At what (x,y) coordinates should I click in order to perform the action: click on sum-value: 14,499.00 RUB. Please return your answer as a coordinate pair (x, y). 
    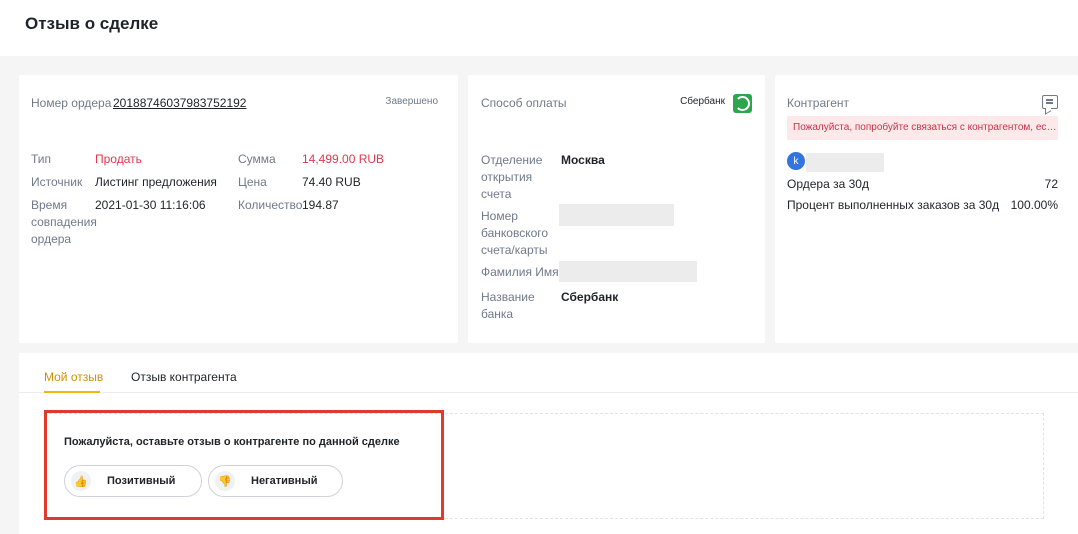
    Looking at the image, I should click on (343, 159).